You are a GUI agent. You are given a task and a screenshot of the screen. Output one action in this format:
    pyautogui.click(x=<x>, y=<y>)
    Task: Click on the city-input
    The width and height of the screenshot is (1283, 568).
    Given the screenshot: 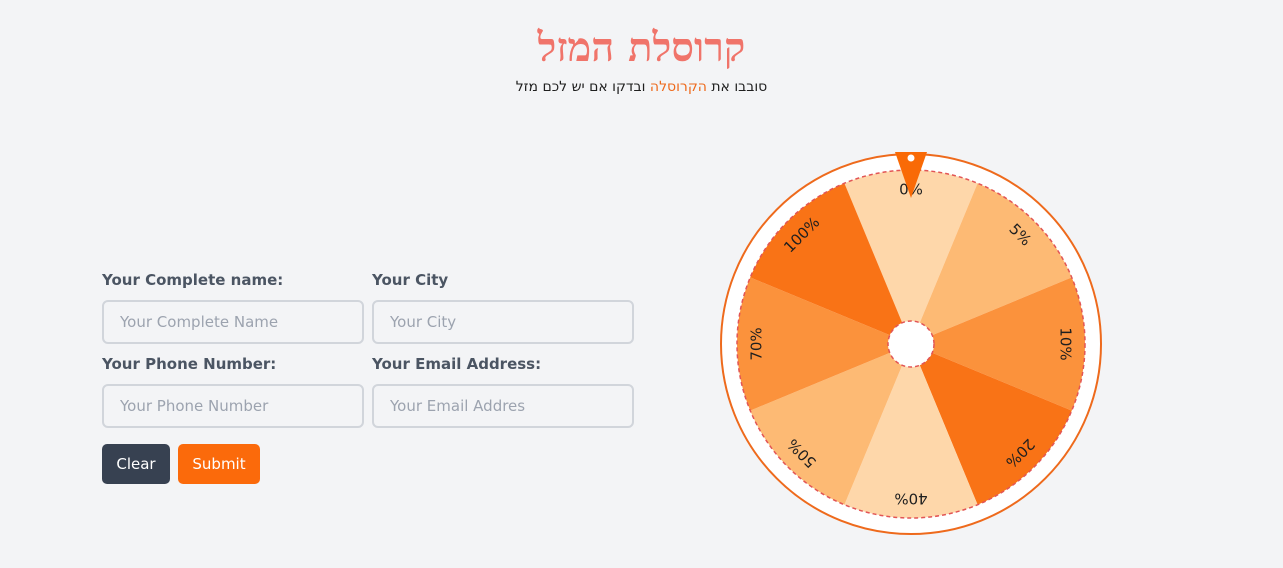 What is the action you would take?
    pyautogui.click(x=503, y=322)
    